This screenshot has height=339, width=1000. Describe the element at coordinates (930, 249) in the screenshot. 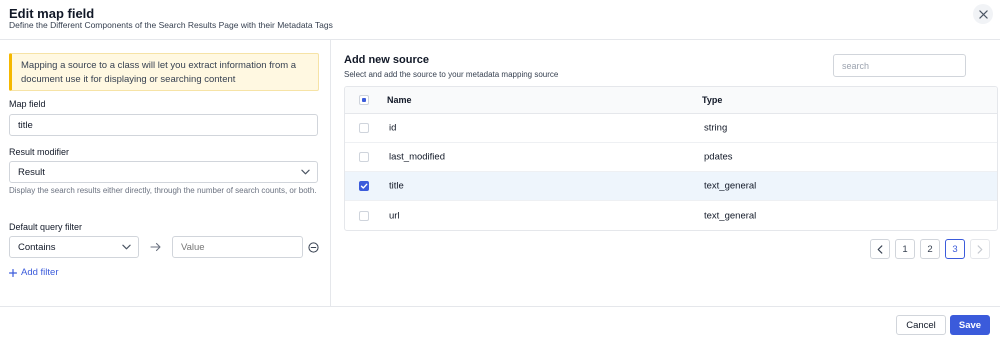

I see `pagination-page-2: 2` at that location.